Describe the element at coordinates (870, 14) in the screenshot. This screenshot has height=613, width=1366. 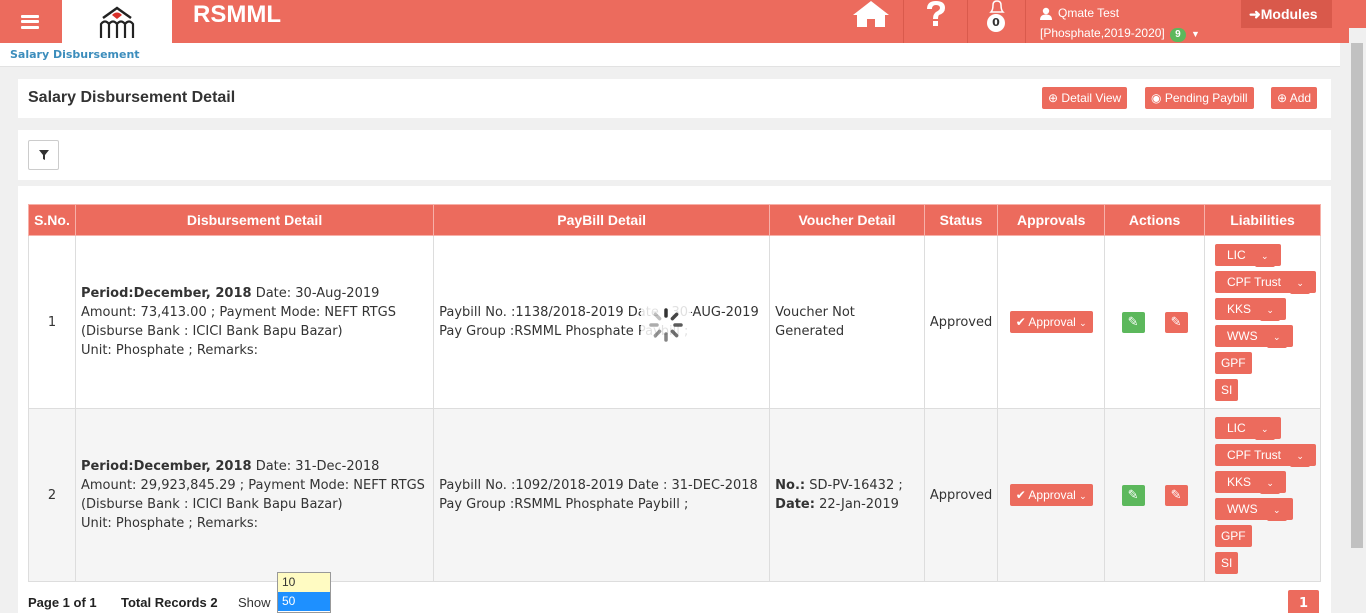
I see `home-icon` at that location.